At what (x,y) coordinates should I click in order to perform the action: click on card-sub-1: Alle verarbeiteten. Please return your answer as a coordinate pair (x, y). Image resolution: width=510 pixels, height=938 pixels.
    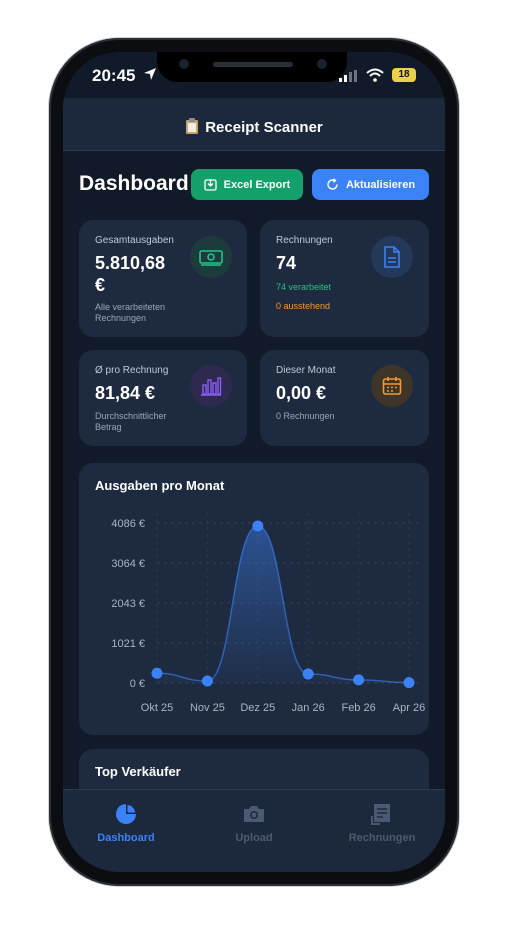
    Looking at the image, I should click on (130, 307).